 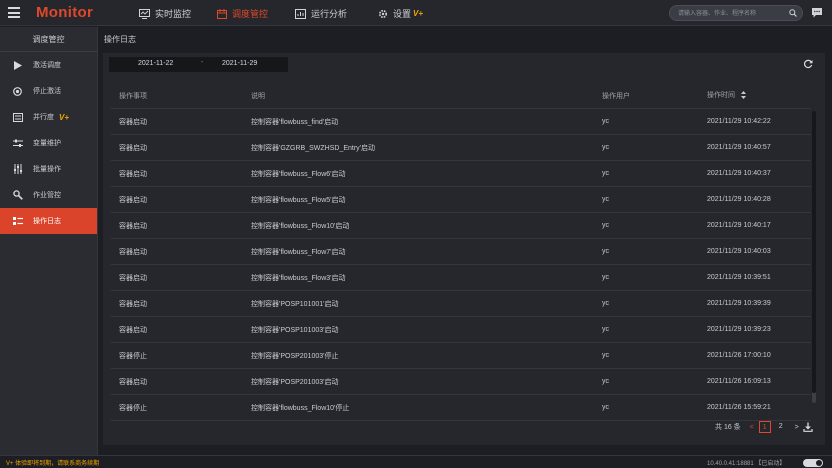 I want to click on theme-toggle, so click(x=813, y=463).